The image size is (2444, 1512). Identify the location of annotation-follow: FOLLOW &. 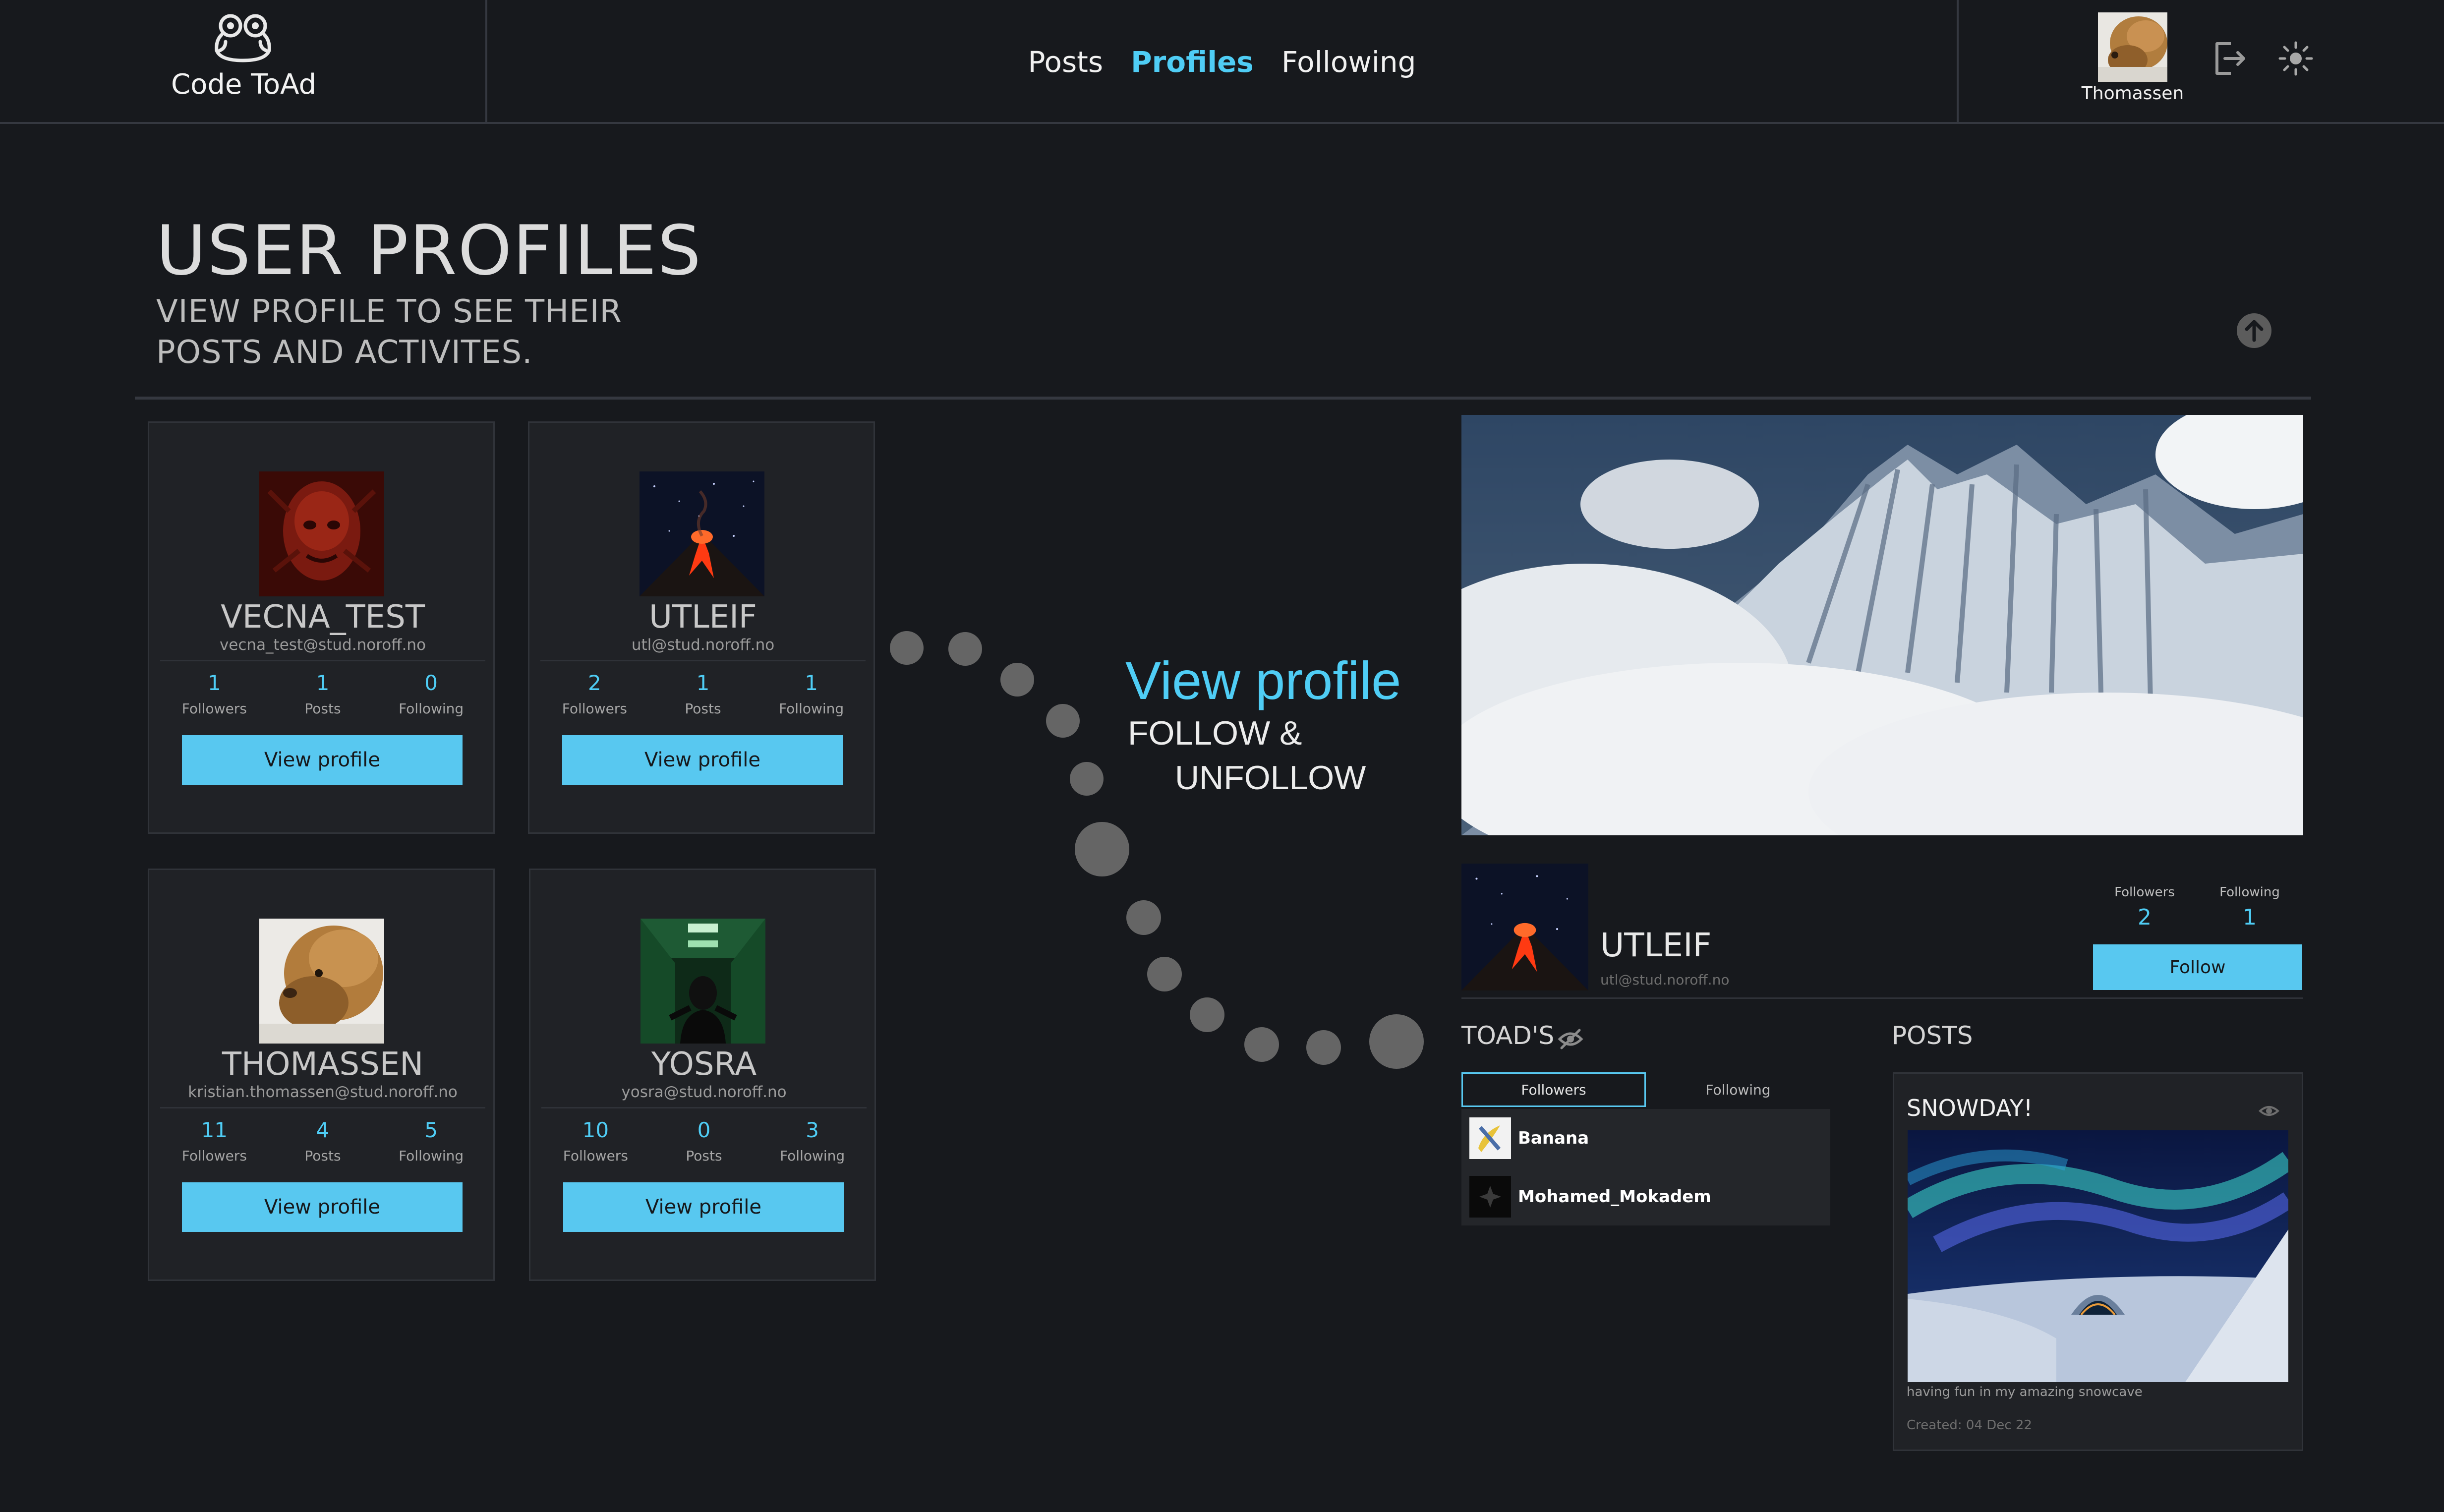
(1215, 733).